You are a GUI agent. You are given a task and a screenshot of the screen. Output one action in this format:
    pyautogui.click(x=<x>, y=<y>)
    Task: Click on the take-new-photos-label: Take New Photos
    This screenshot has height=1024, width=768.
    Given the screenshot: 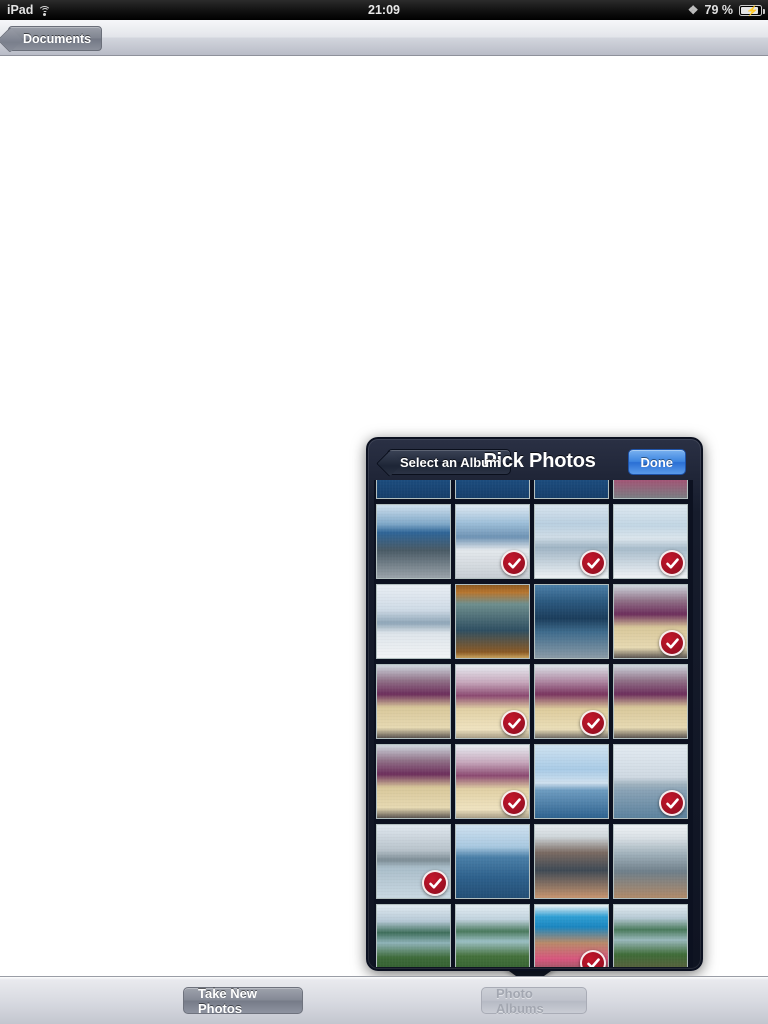 What is the action you would take?
    pyautogui.click(x=228, y=1000)
    